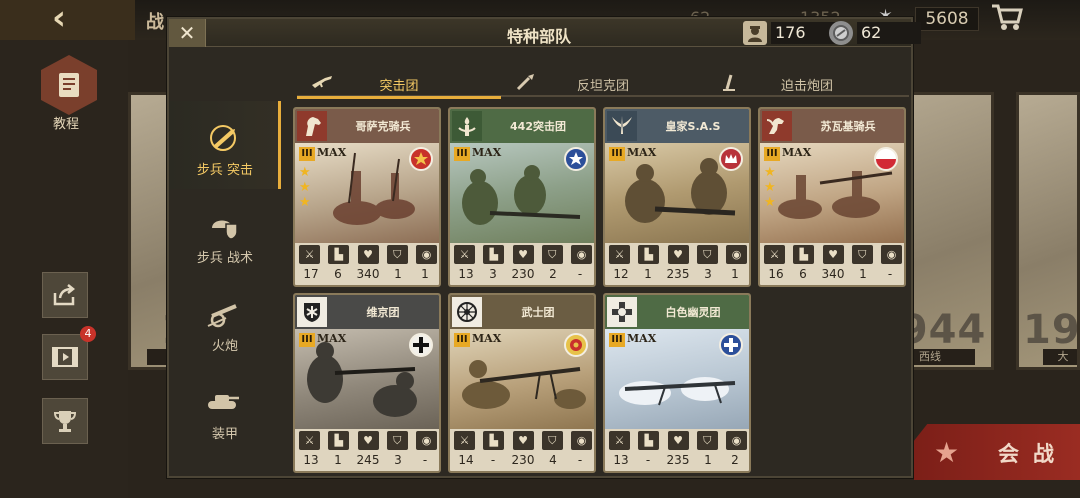 This screenshot has height=498, width=1080. I want to click on share-button, so click(65, 295).